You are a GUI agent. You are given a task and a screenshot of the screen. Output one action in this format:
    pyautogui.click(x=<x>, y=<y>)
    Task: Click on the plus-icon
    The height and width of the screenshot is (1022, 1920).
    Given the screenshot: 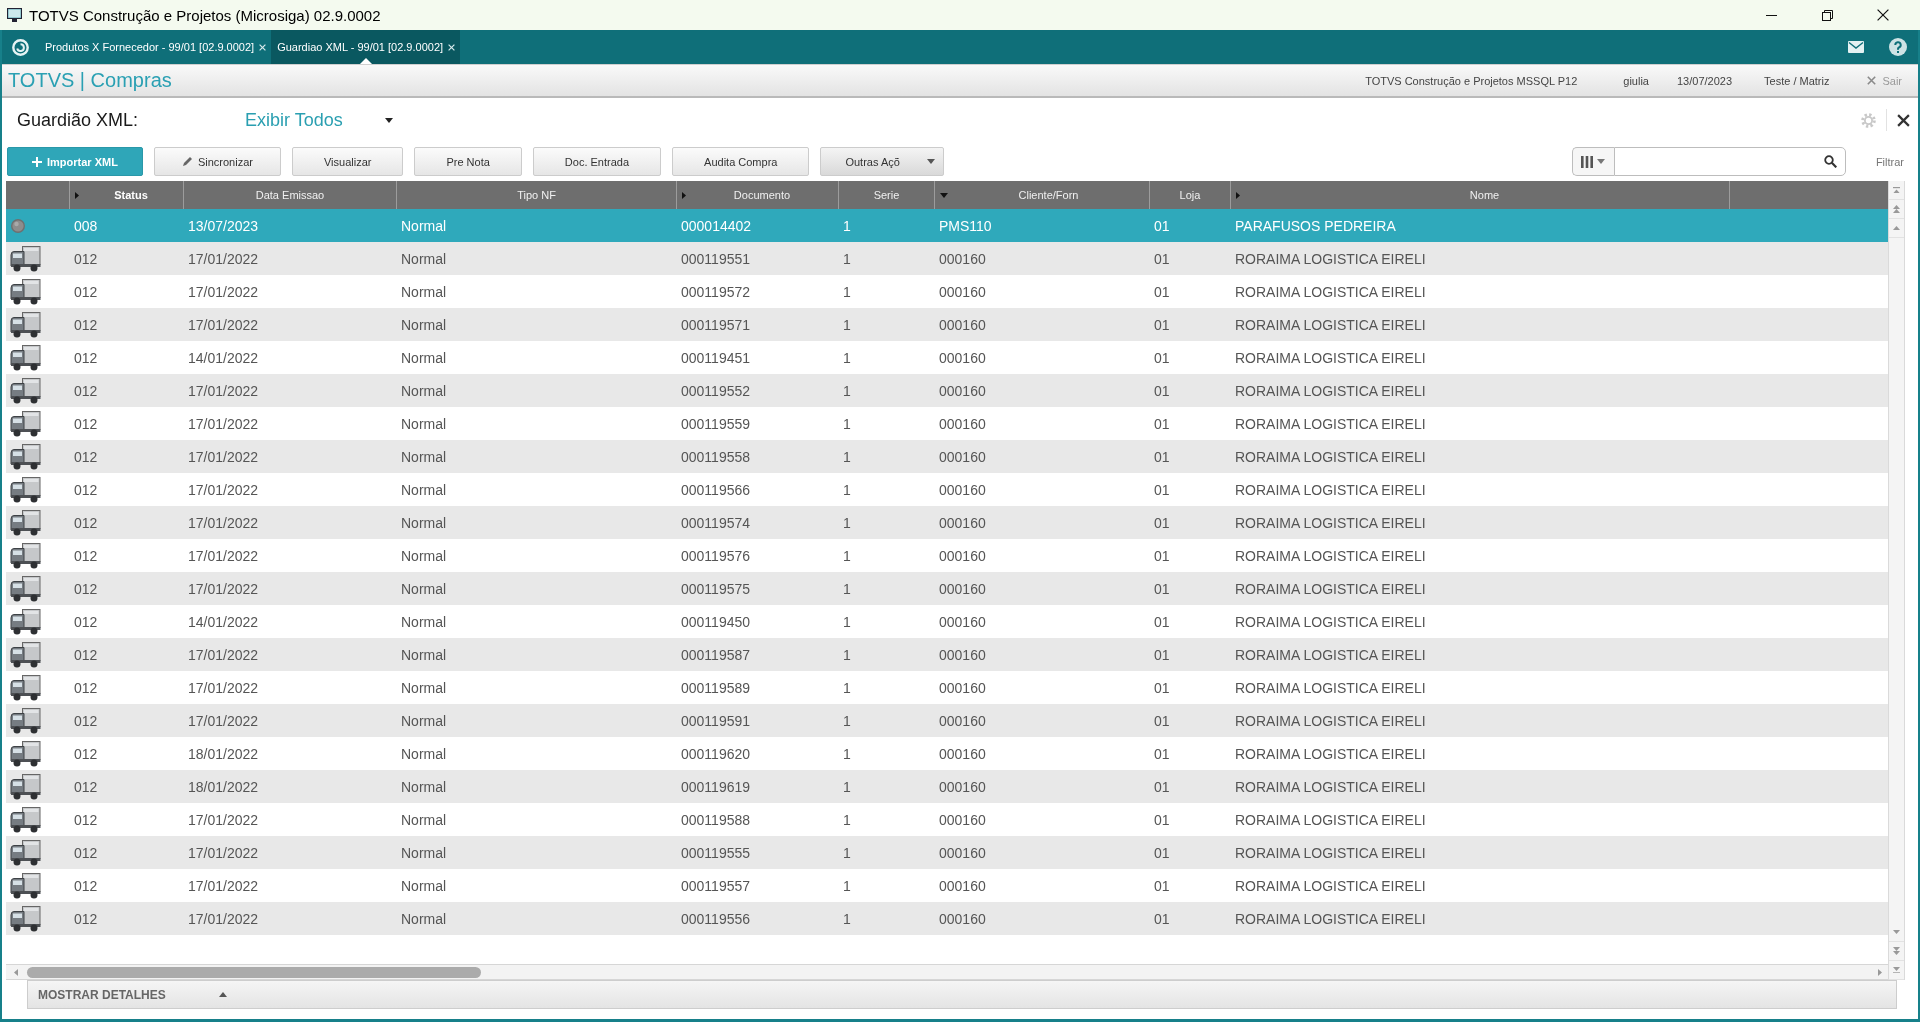 What is the action you would take?
    pyautogui.click(x=37, y=161)
    